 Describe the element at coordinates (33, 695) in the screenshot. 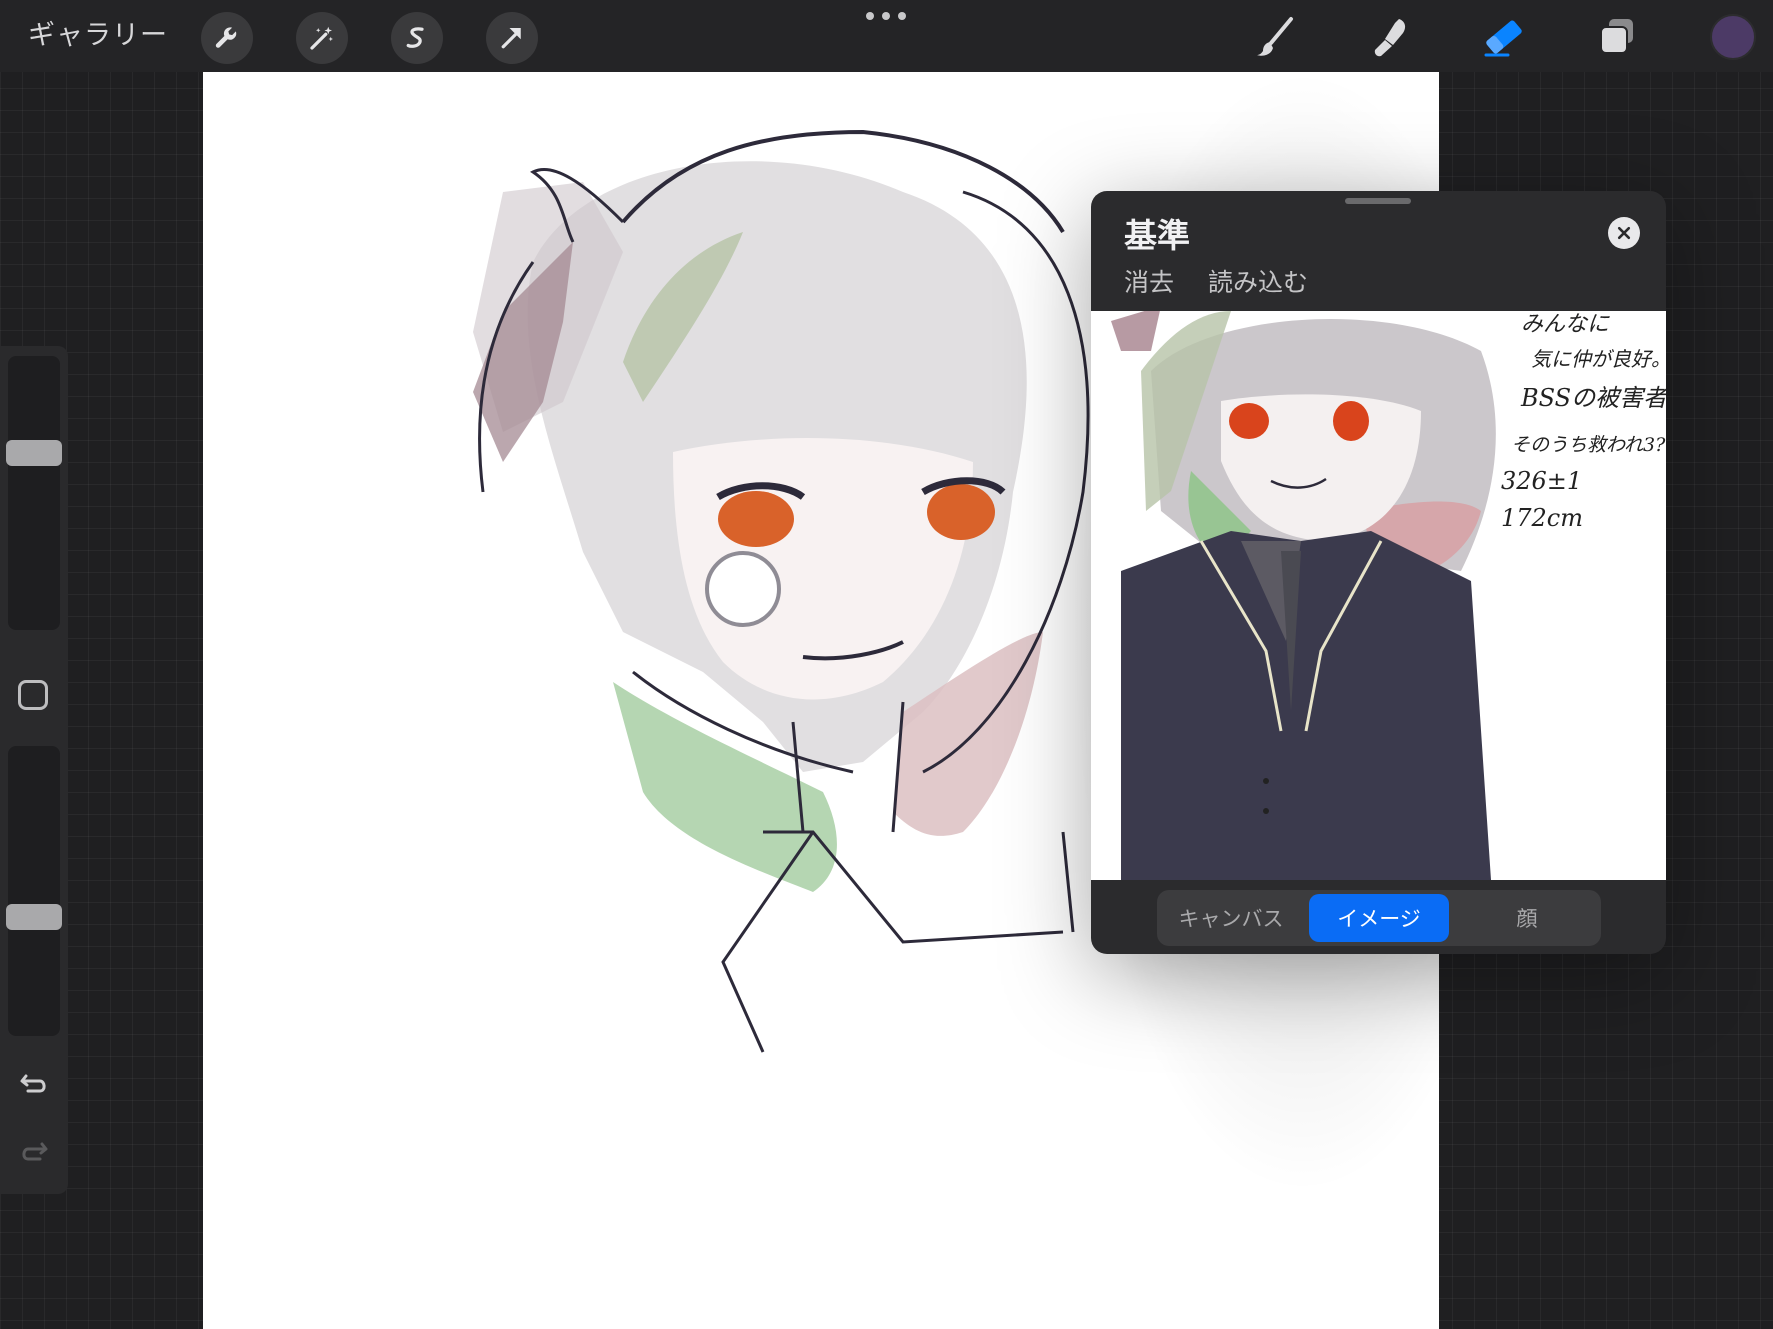

I see `modify-button` at that location.